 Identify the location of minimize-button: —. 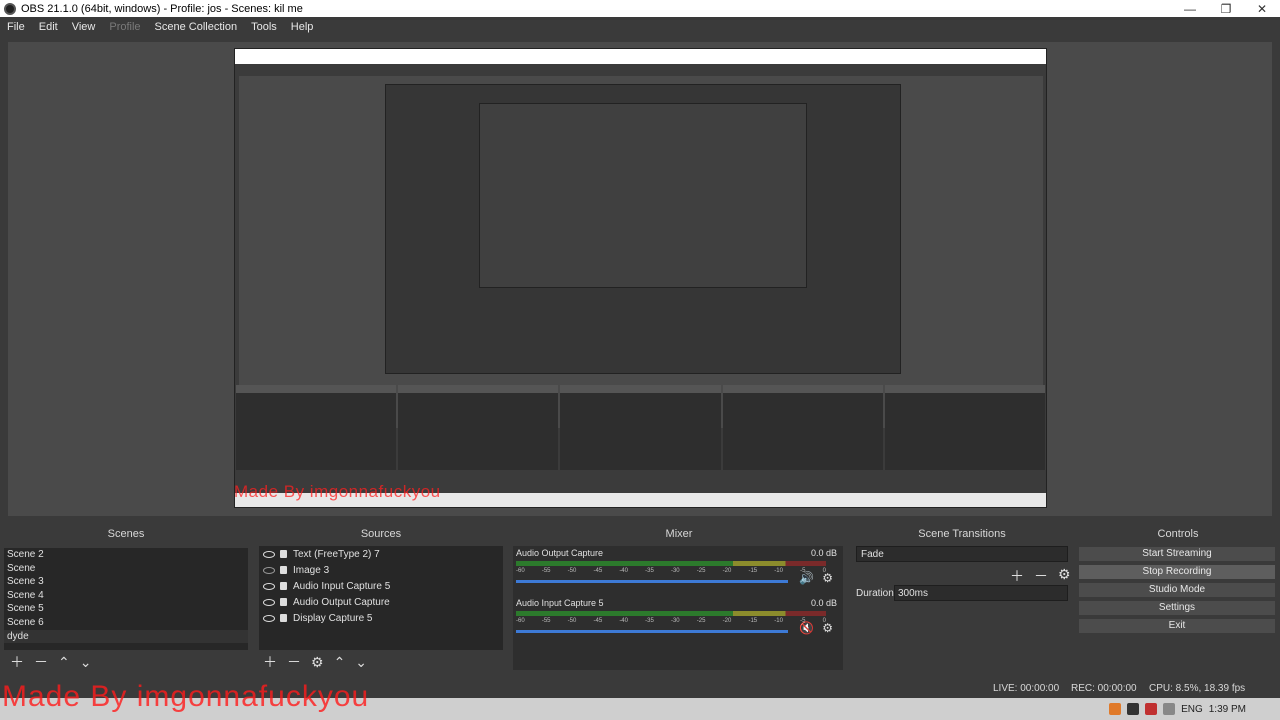
(1190, 8).